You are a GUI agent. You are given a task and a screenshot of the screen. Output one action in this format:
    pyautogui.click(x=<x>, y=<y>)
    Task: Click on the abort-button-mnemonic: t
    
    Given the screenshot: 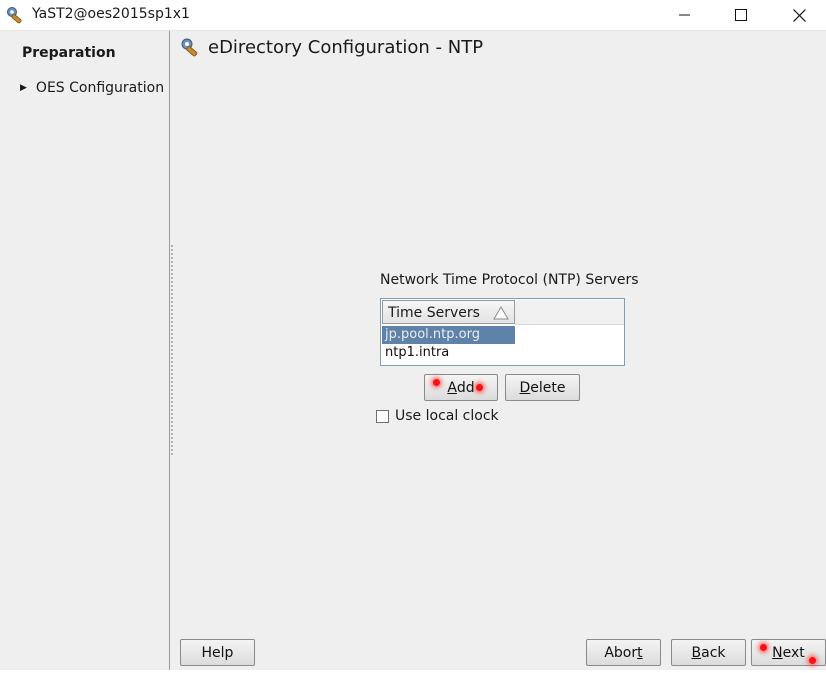 What is the action you would take?
    pyautogui.click(x=640, y=652)
    